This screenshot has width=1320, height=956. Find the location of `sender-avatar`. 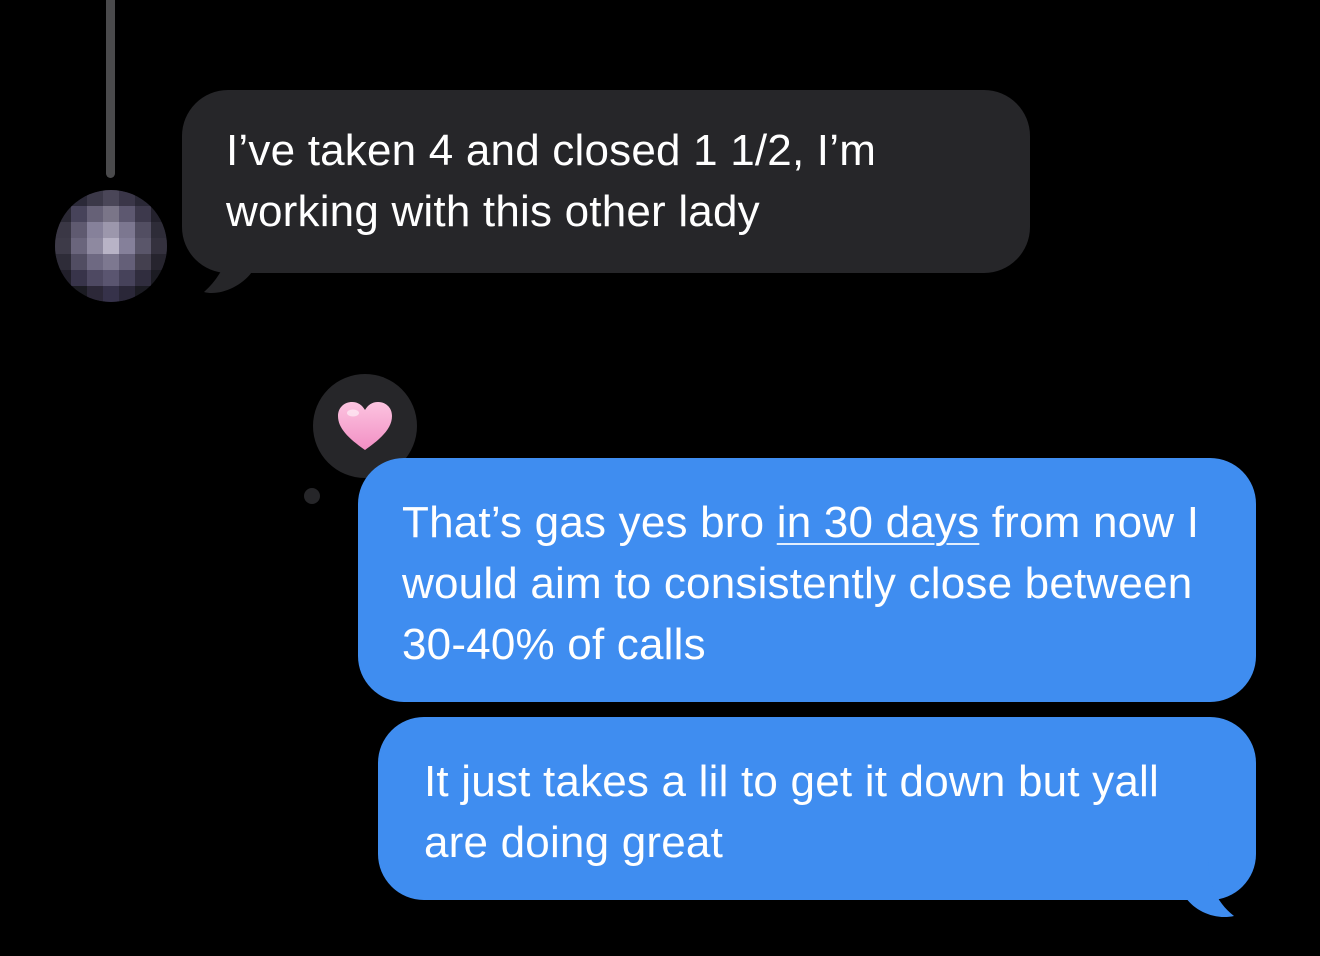

sender-avatar is located at coordinates (111, 246).